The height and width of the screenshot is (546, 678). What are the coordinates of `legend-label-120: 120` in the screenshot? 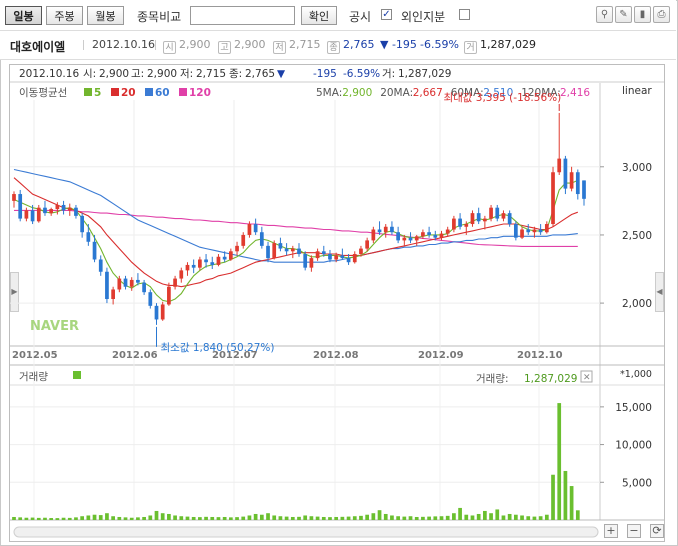 It's located at (200, 93).